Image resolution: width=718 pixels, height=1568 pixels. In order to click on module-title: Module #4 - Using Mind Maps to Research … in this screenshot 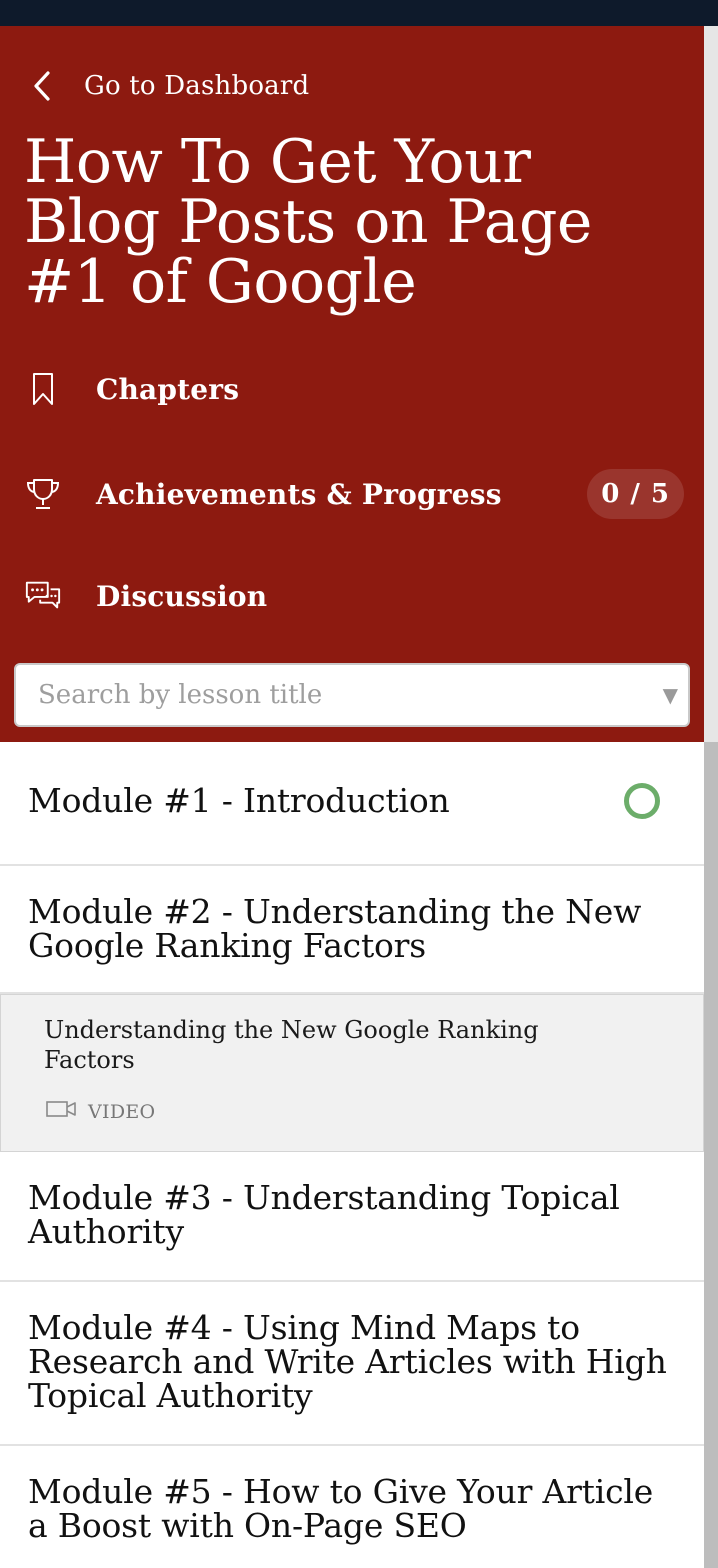, I will do `click(347, 1361)`.